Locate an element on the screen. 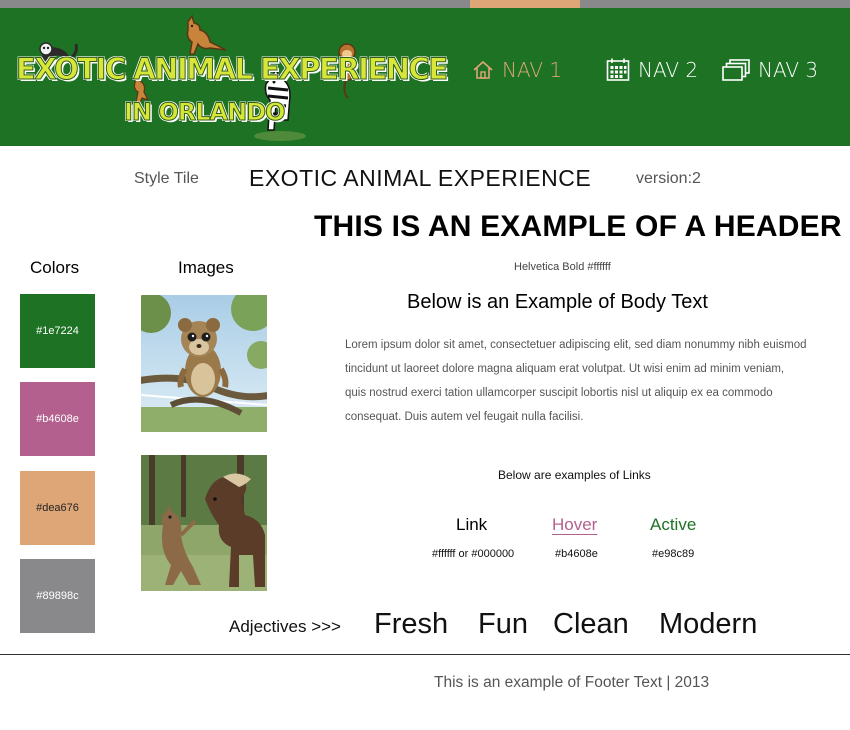 Image resolution: width=850 pixels, height=730 pixels. images-heading: Images is located at coordinates (206, 267).